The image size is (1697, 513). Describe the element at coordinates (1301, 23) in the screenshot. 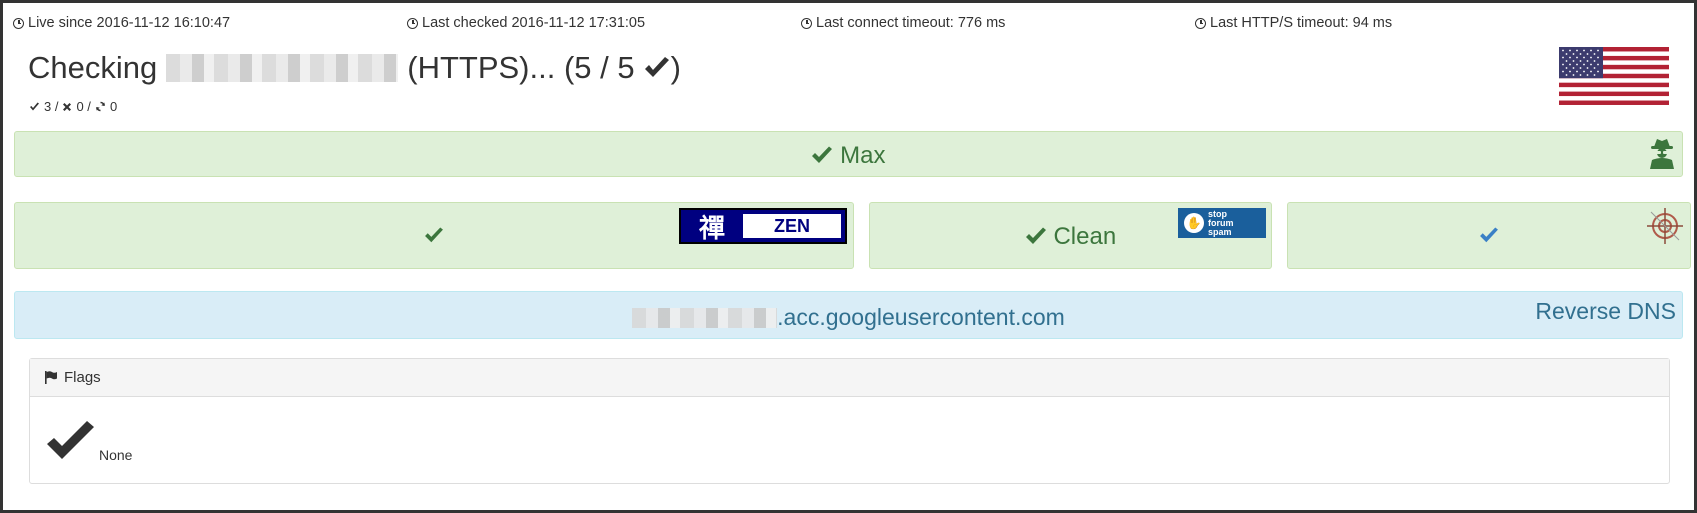

I see `last-https-timeout-text: Last HTTP/S timeout: 94 ms` at that location.